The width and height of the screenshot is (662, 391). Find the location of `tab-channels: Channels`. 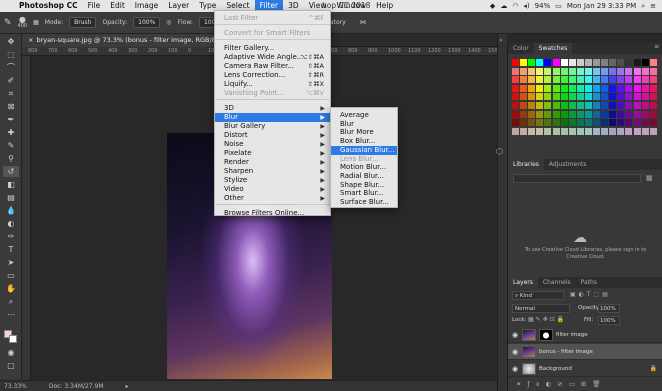

tab-channels: Channels is located at coordinates (557, 282).